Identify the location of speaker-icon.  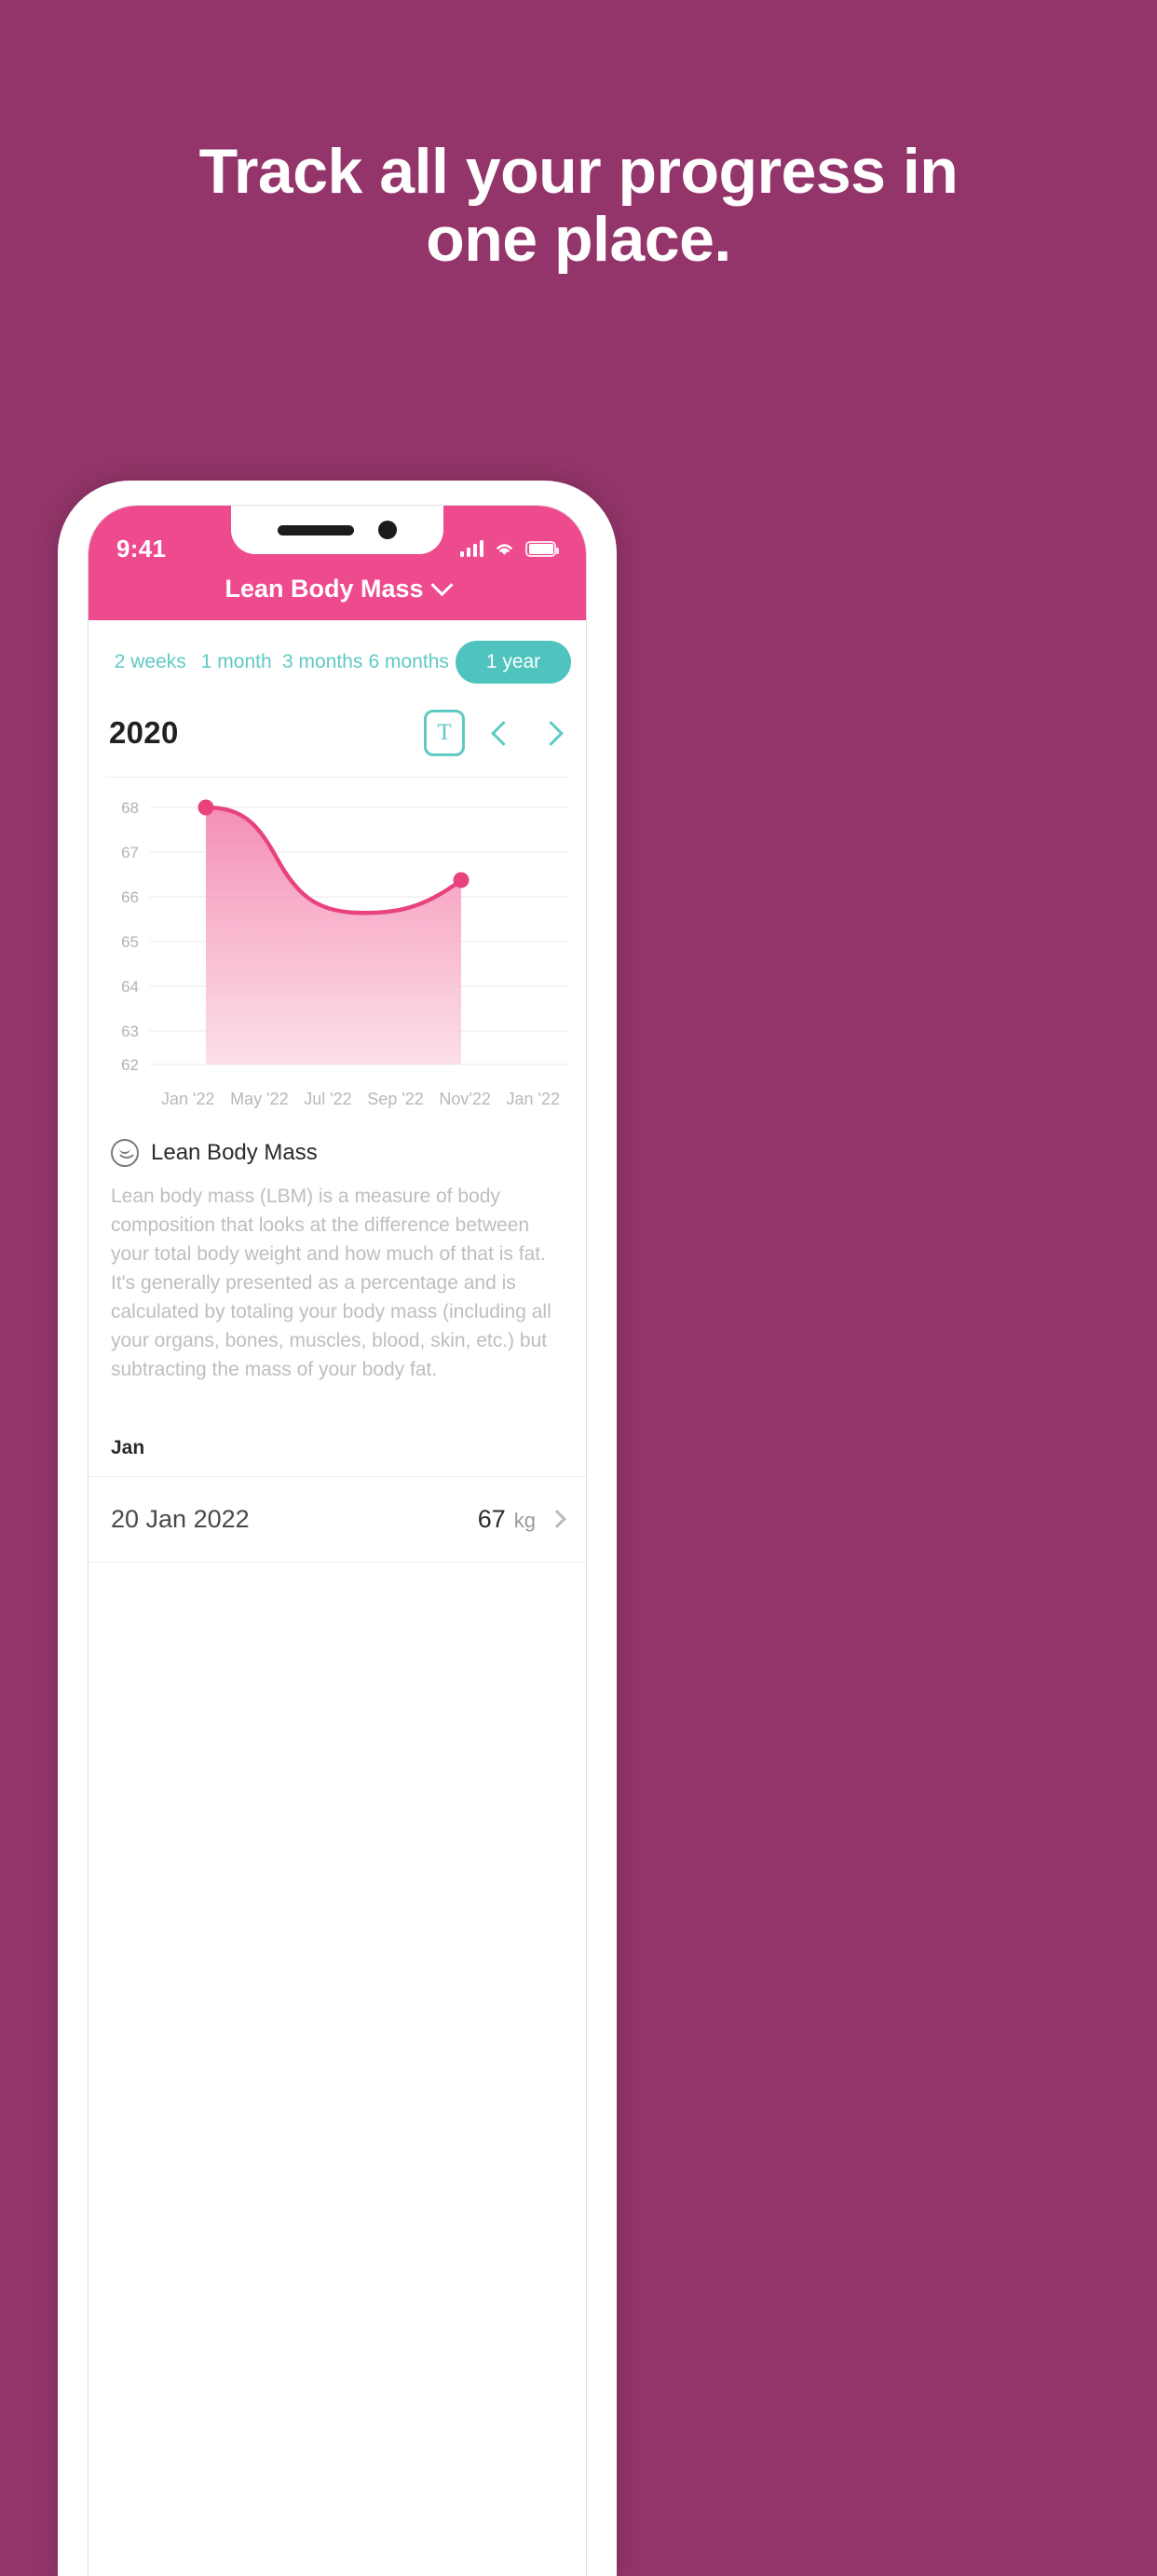
(316, 530).